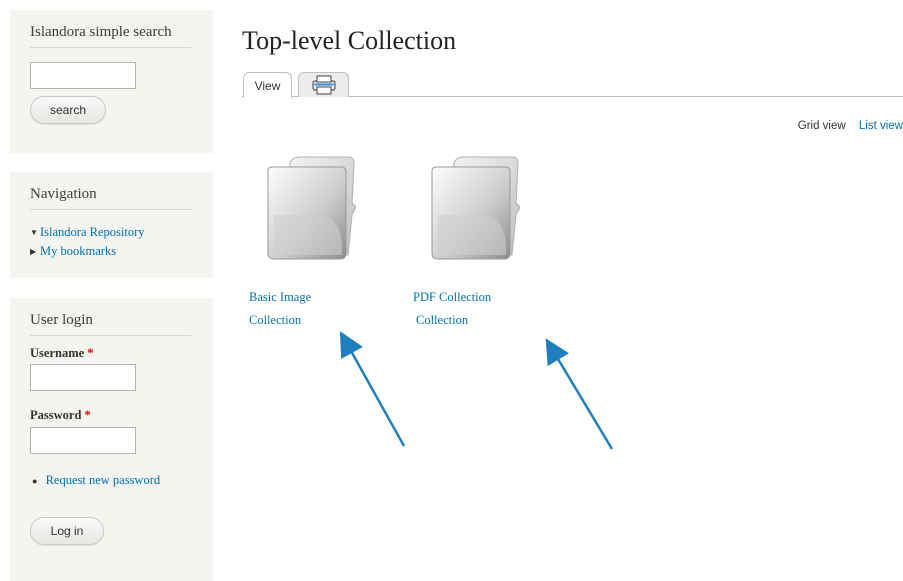 The image size is (903, 581). I want to click on view-switch: Grid view List view, so click(845, 126).